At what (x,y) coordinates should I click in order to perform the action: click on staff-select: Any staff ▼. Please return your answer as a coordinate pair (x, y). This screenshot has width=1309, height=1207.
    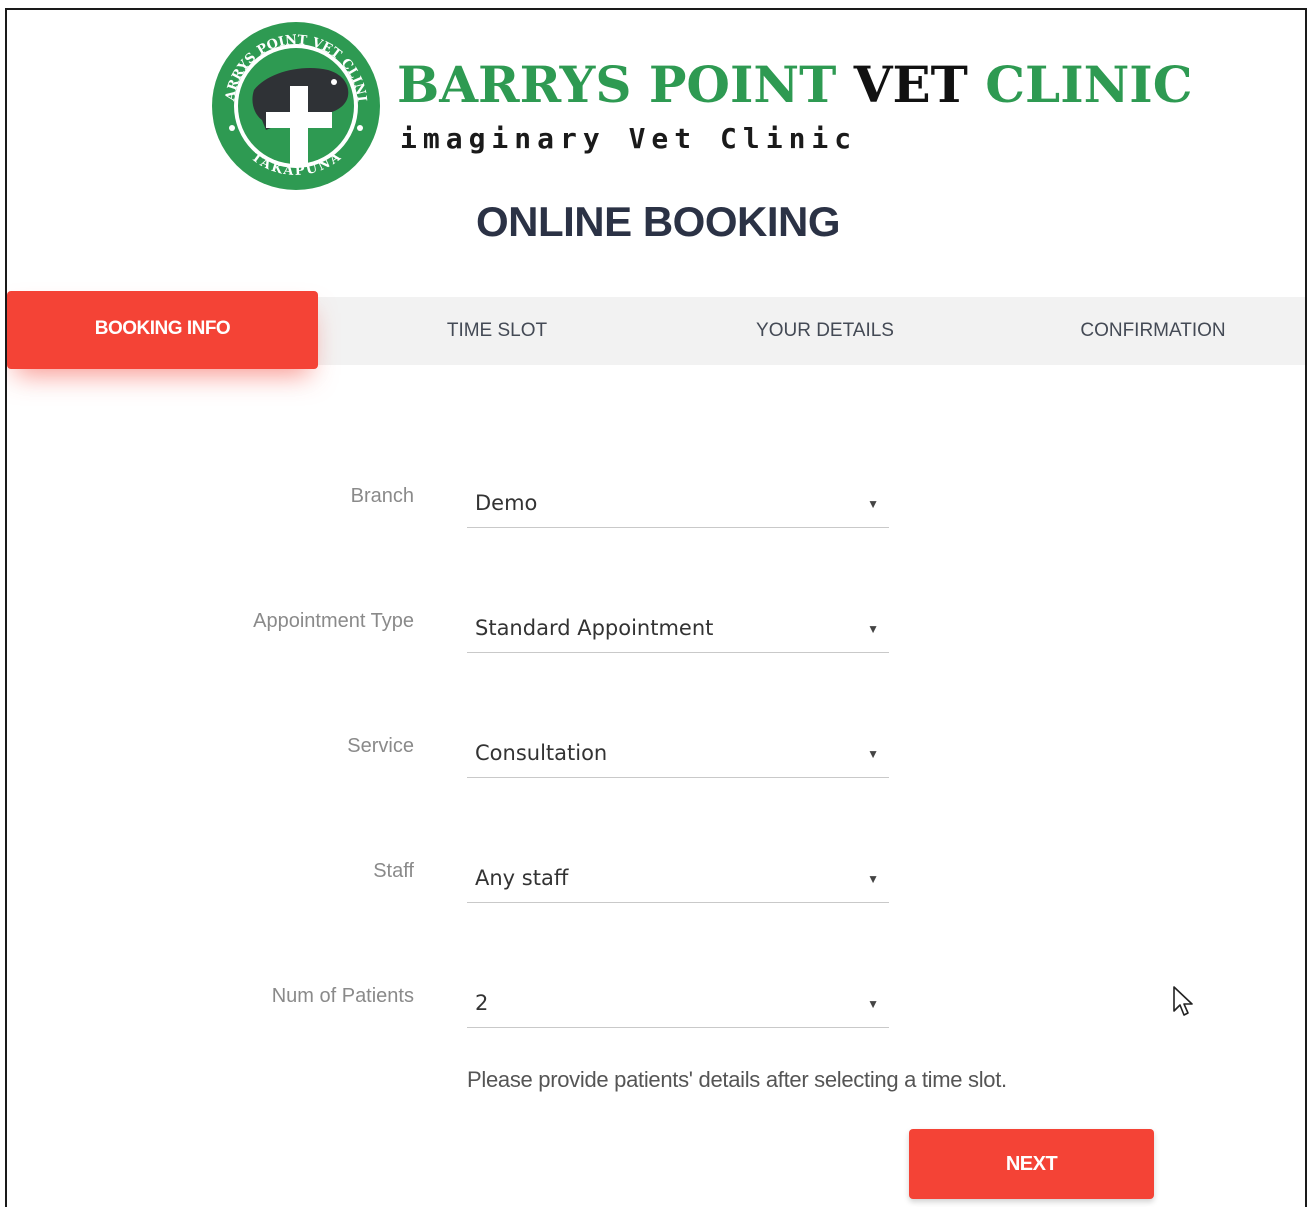
    Looking at the image, I should click on (678, 881).